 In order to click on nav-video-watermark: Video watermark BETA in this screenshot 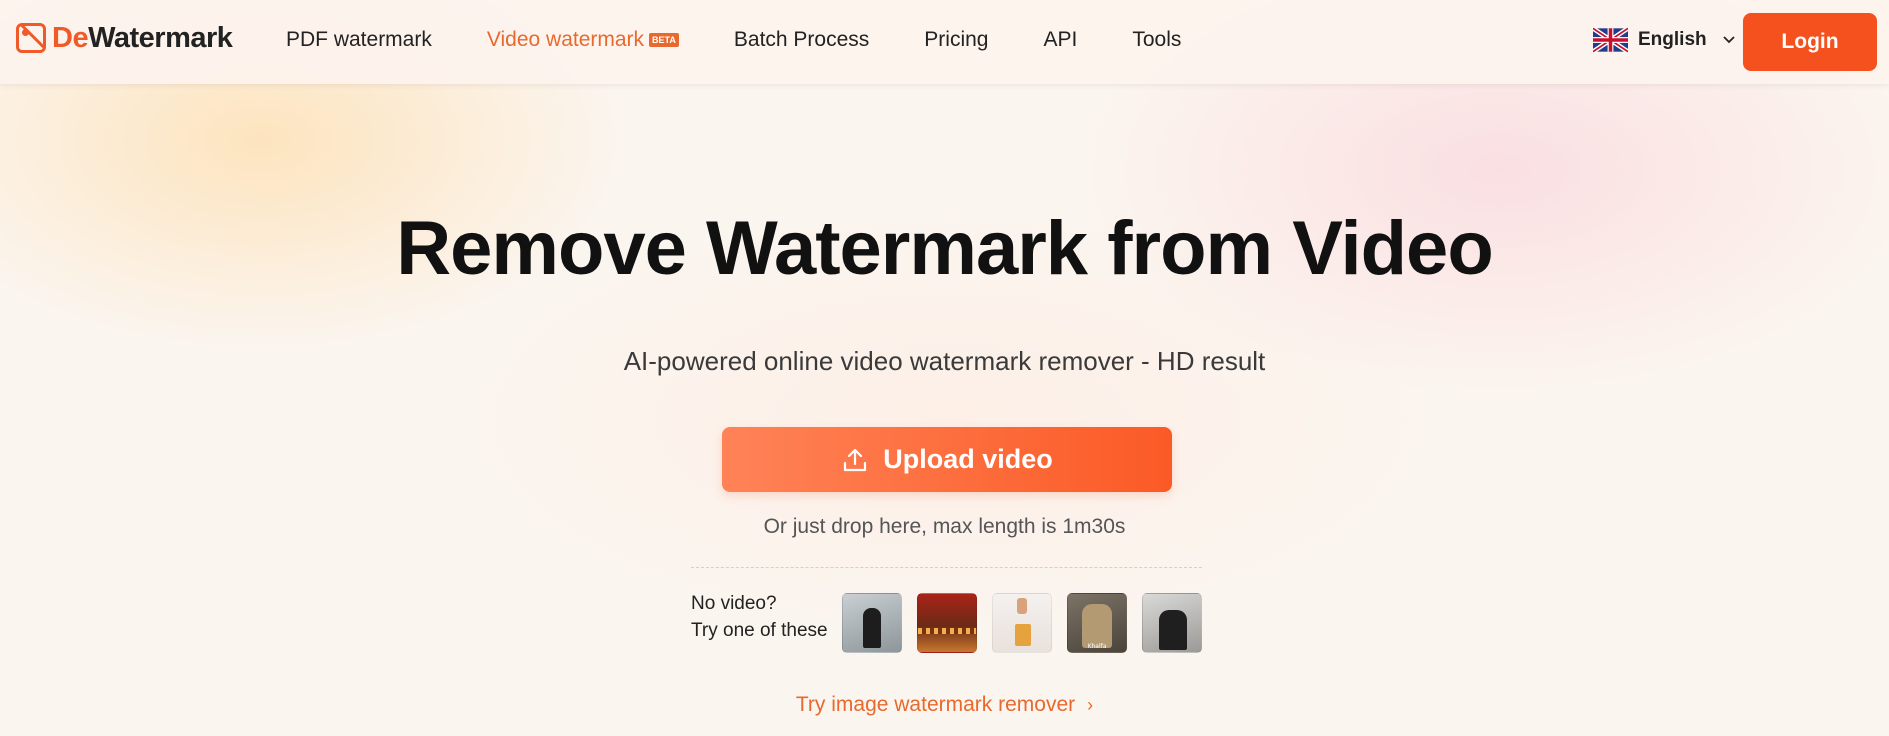, I will do `click(583, 40)`.